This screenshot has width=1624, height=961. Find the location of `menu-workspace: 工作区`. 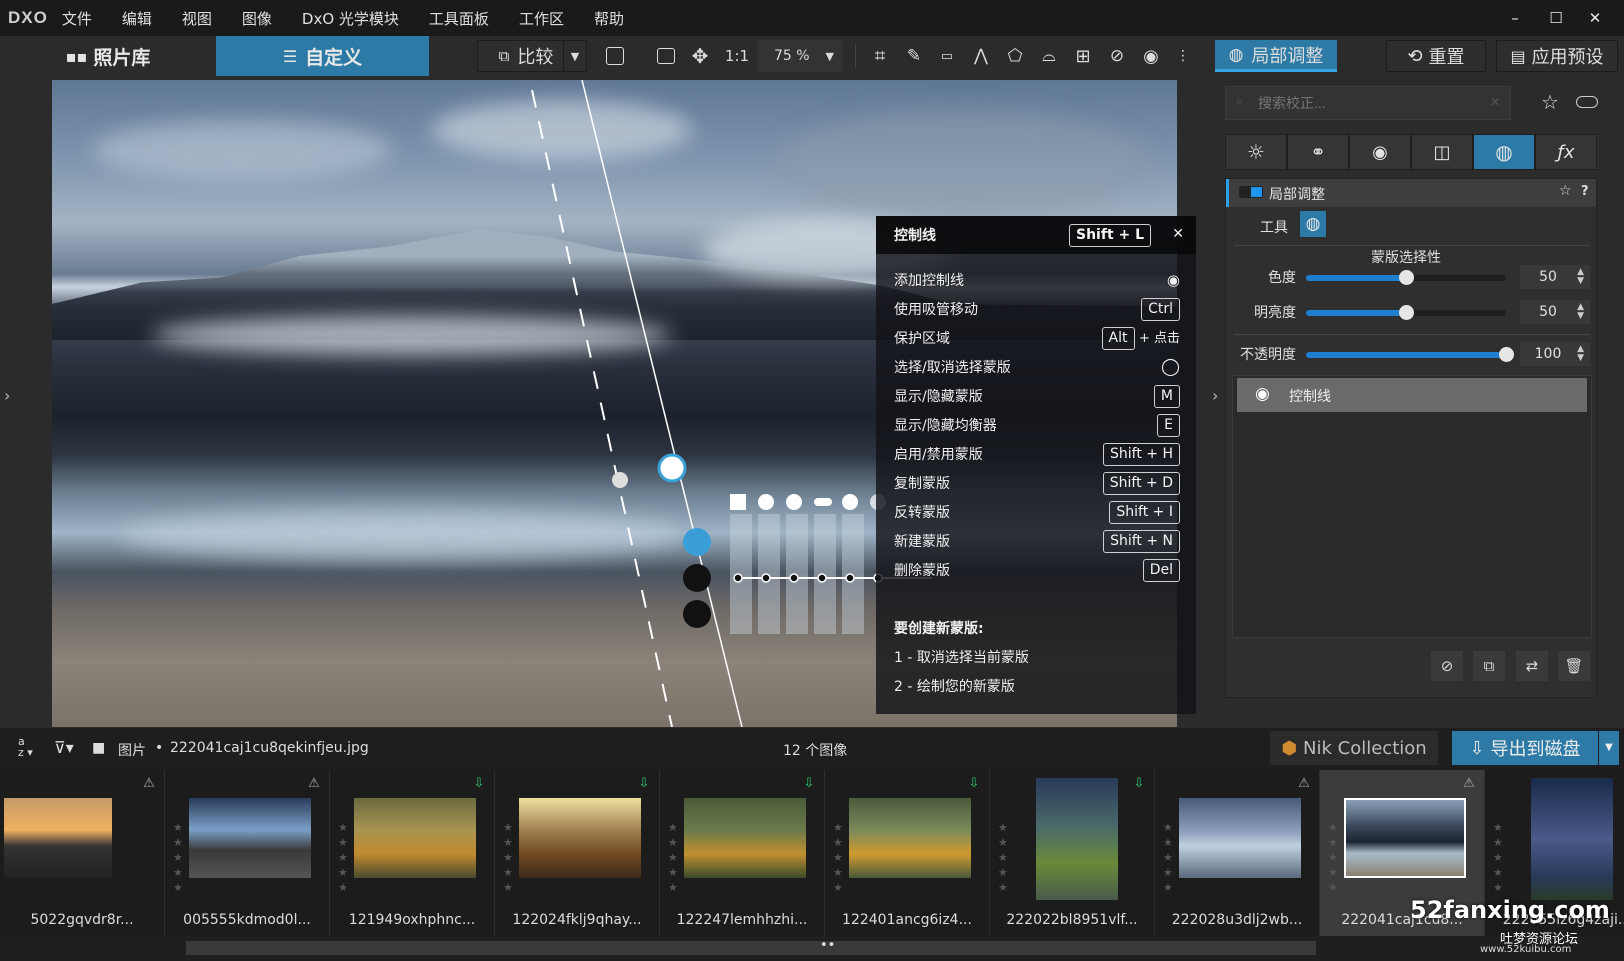

menu-workspace: 工作区 is located at coordinates (541, 18).